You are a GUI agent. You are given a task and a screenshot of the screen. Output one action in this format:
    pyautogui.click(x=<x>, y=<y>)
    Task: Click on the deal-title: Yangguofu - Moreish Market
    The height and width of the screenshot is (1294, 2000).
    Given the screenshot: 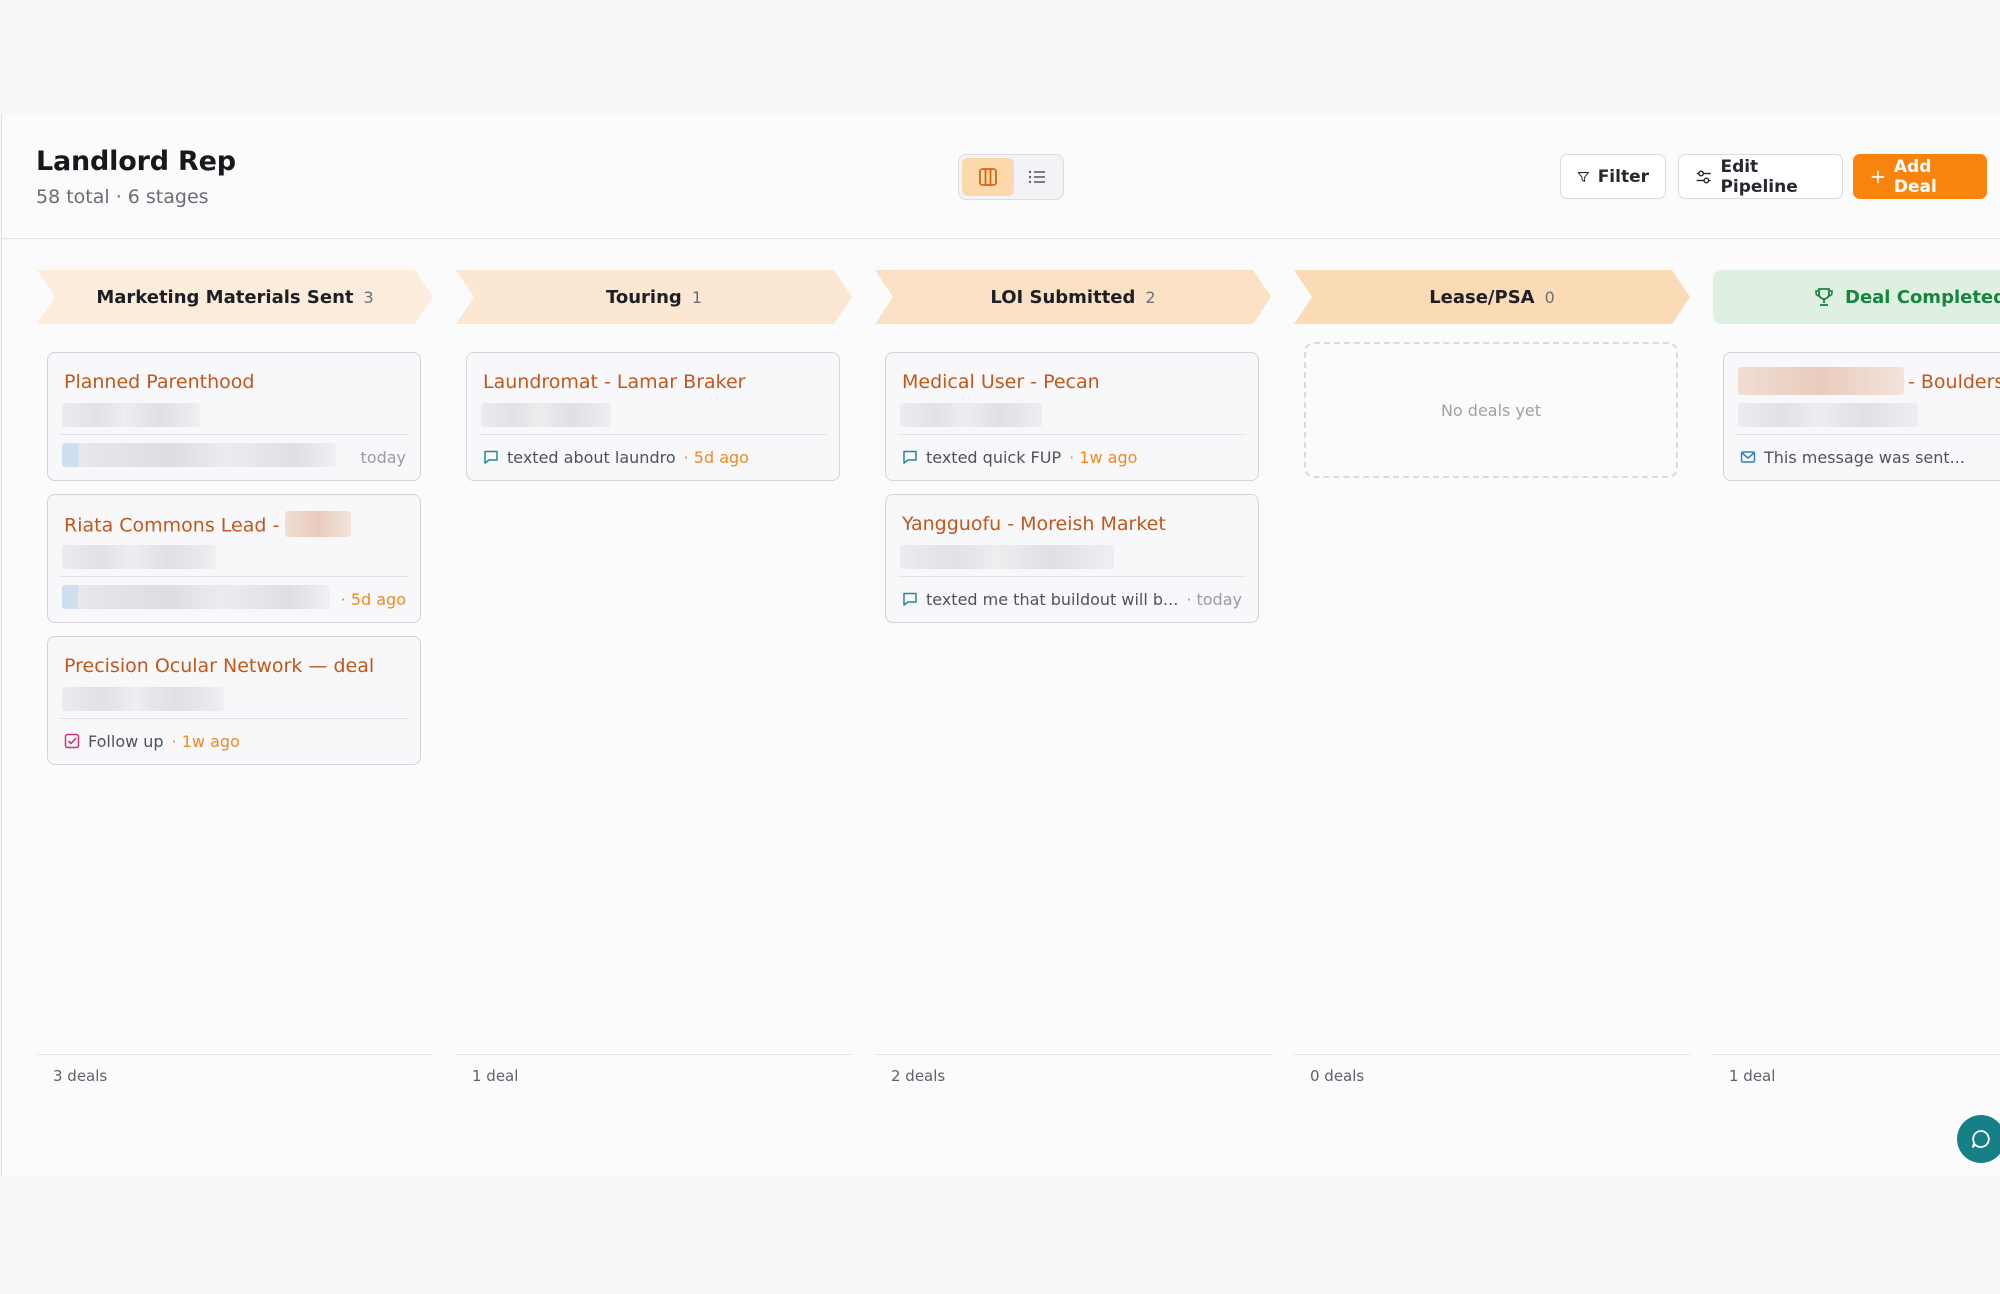 What is the action you would take?
    pyautogui.click(x=1034, y=524)
    